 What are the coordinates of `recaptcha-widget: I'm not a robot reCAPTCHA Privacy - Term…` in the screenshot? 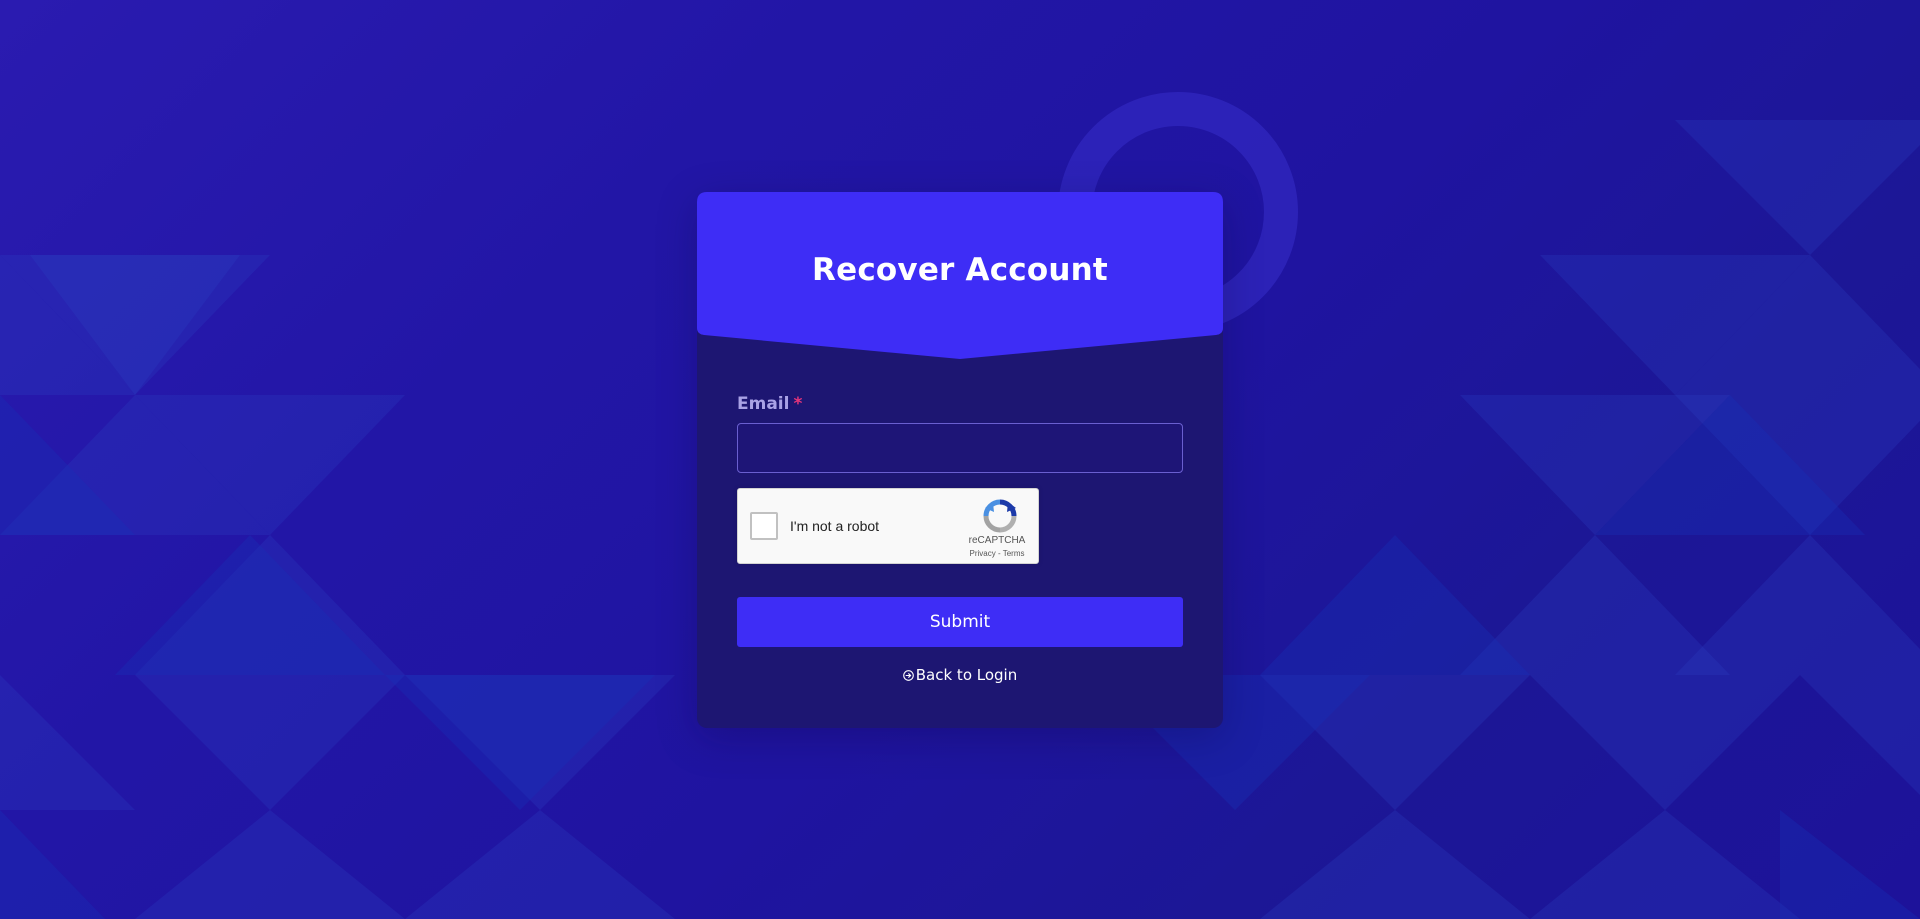 It's located at (888, 526).